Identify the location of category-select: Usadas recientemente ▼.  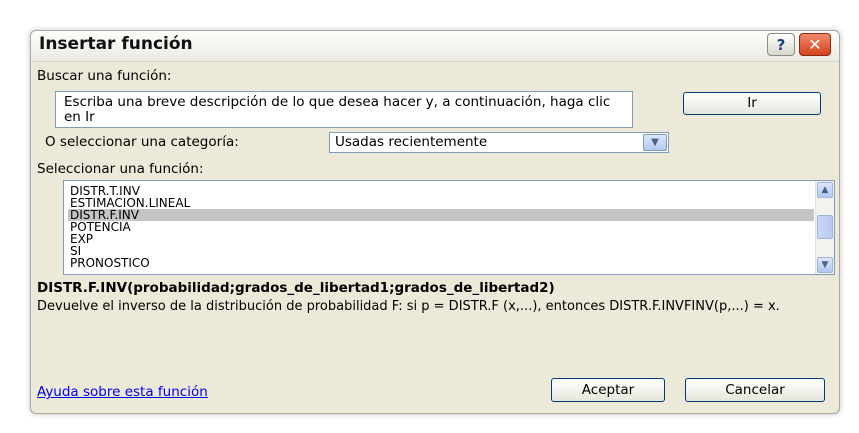
(499, 142).